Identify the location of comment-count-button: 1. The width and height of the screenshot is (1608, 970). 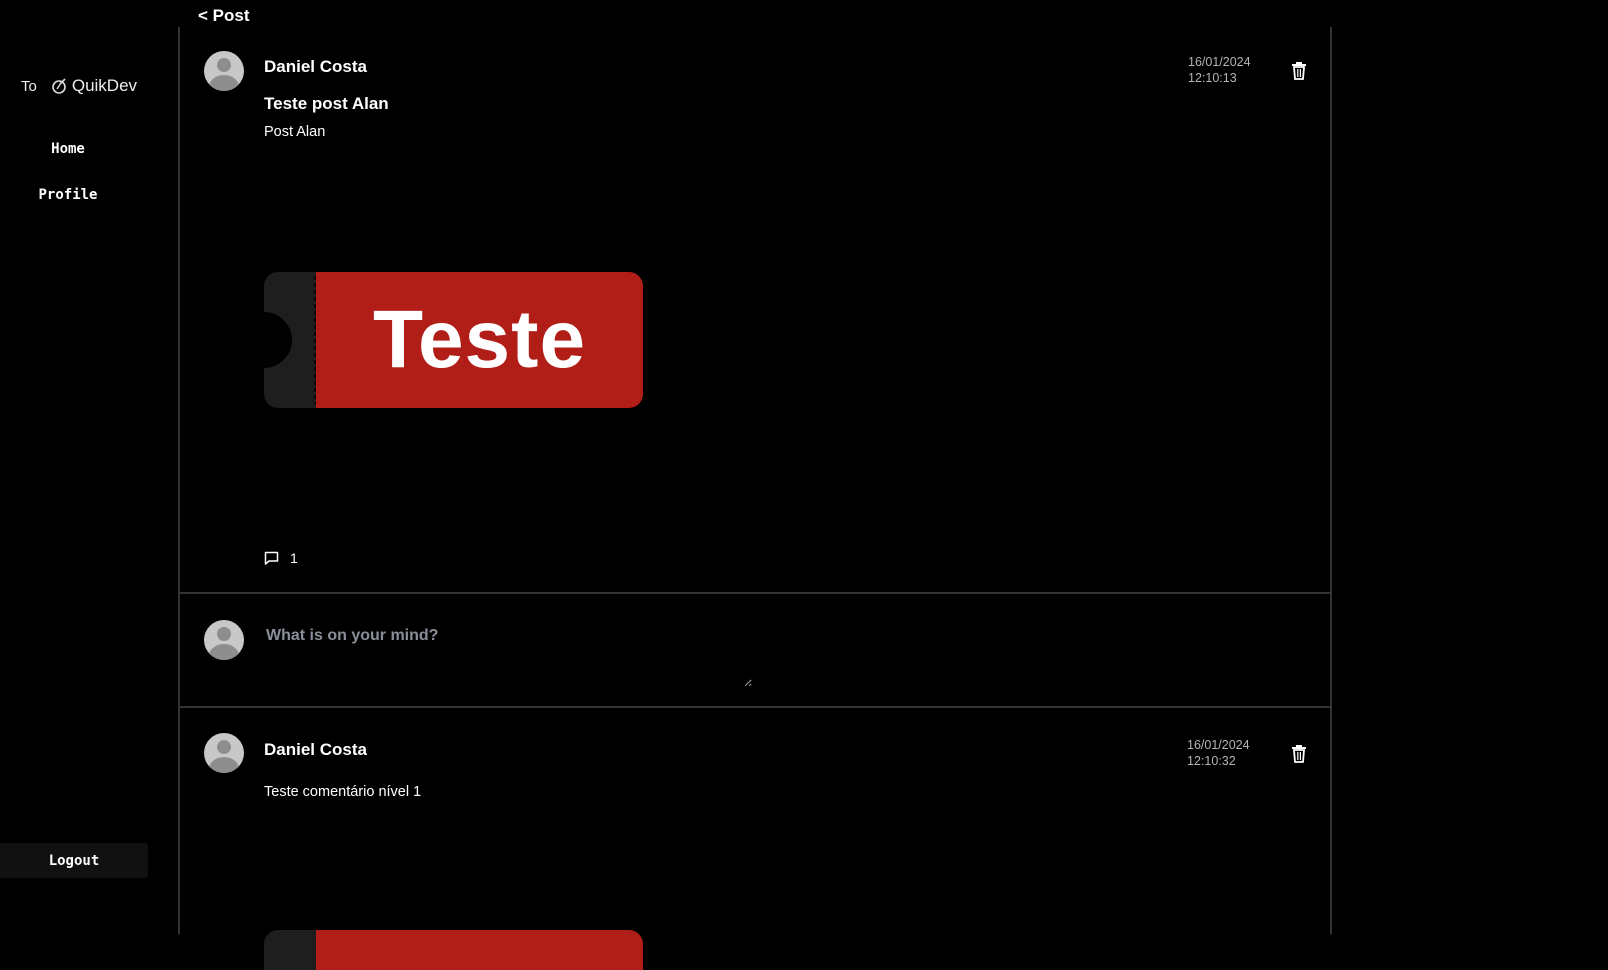
(281, 558).